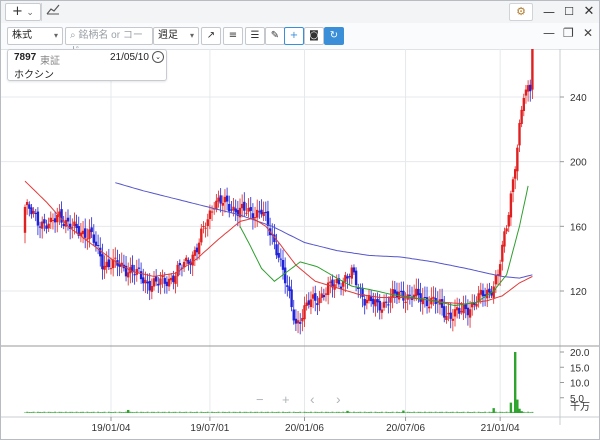 Image resolution: width=600 pixels, height=440 pixels. Describe the element at coordinates (334, 36) in the screenshot. I see `refresh-icon: ↻` at that location.